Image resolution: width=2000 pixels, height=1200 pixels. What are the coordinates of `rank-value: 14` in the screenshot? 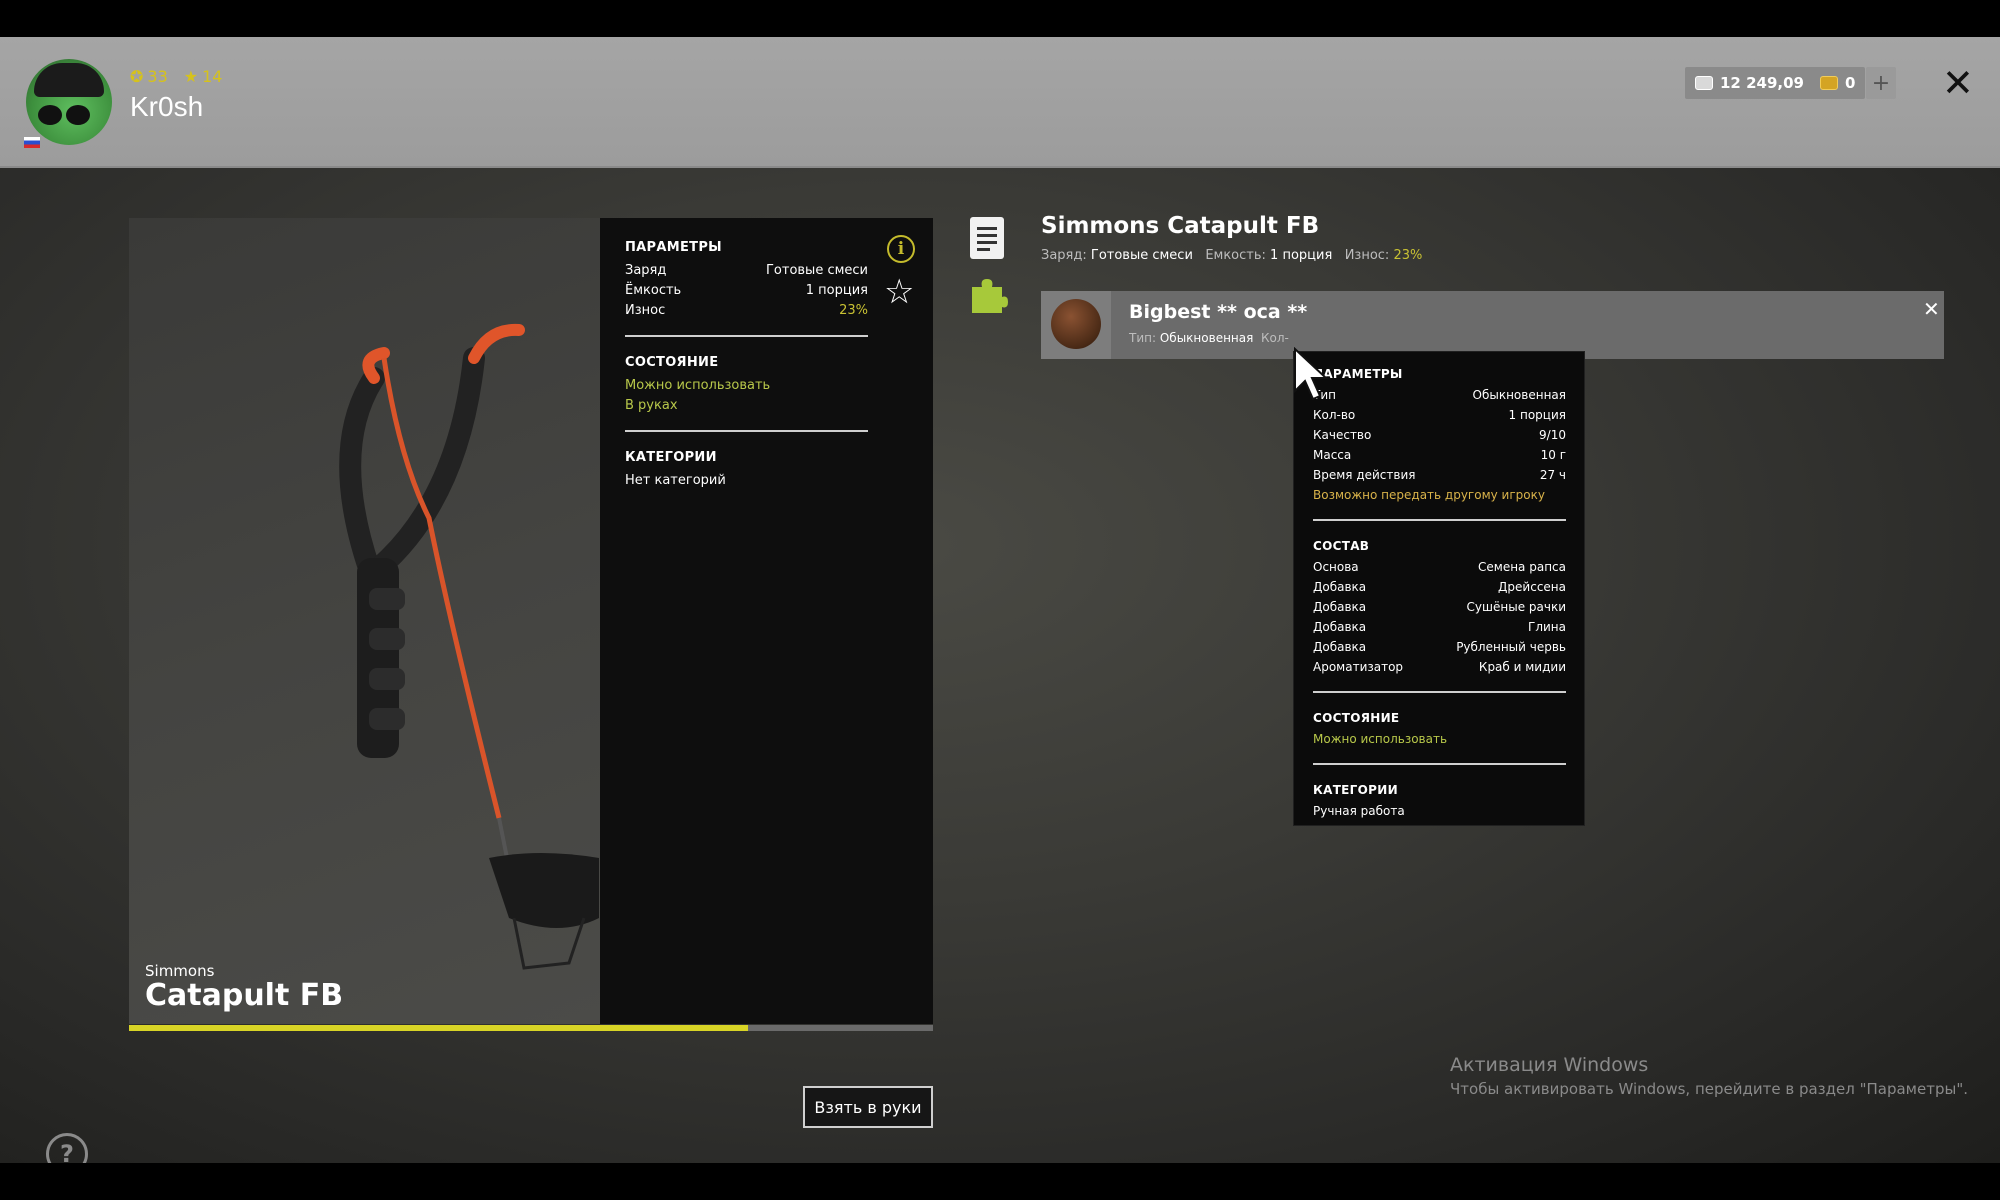 It's located at (212, 76).